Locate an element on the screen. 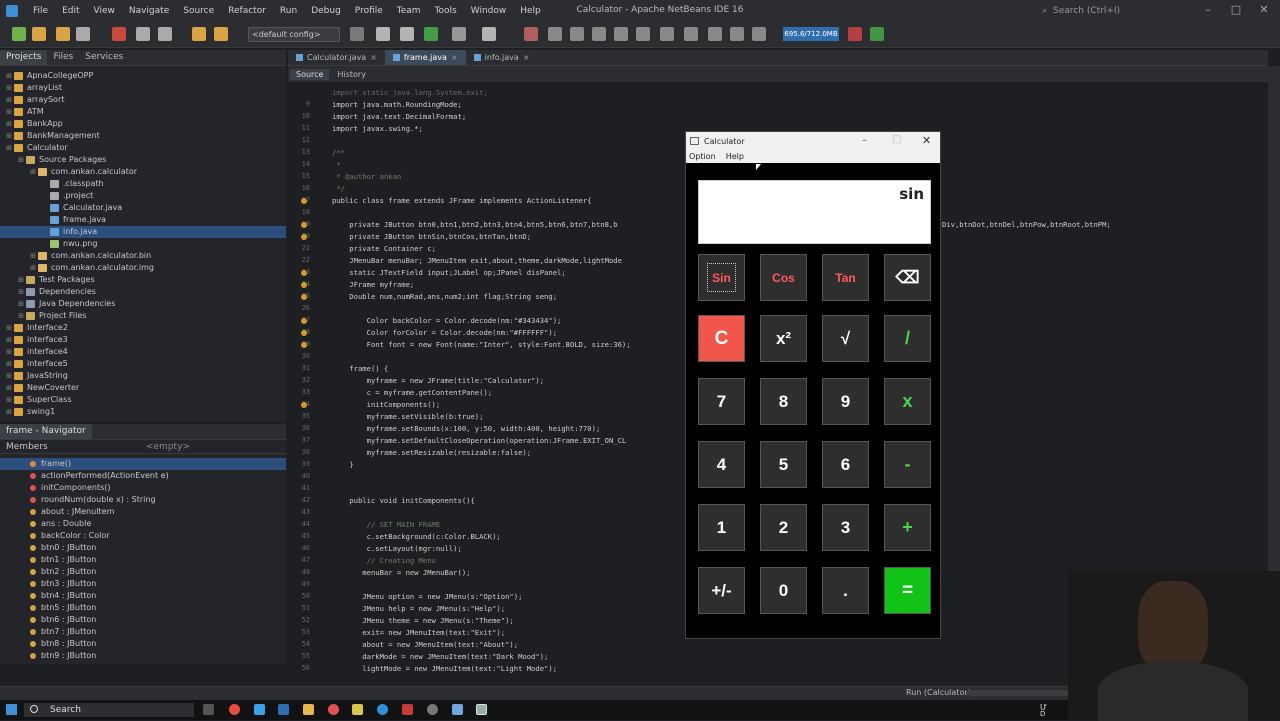 The width and height of the screenshot is (1280, 721). tree-item: ⊞ swing1 is located at coordinates (143, 412).